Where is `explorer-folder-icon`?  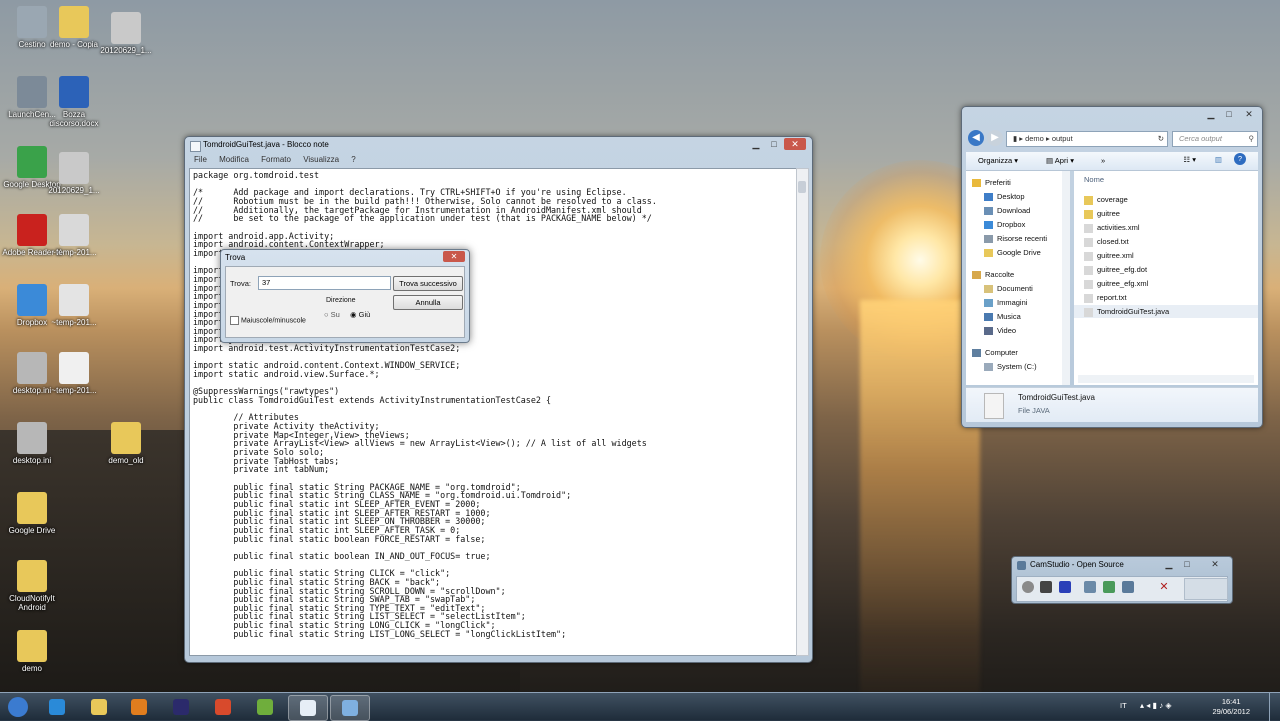
explorer-folder-icon is located at coordinates (99, 707).